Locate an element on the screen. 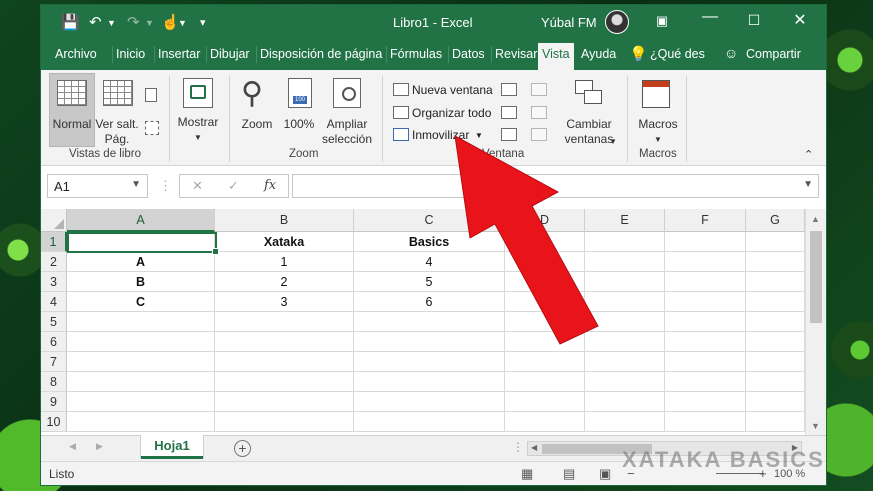 Image resolution: width=873 pixels, height=491 pixels. cell-d7 is located at coordinates (545, 362).